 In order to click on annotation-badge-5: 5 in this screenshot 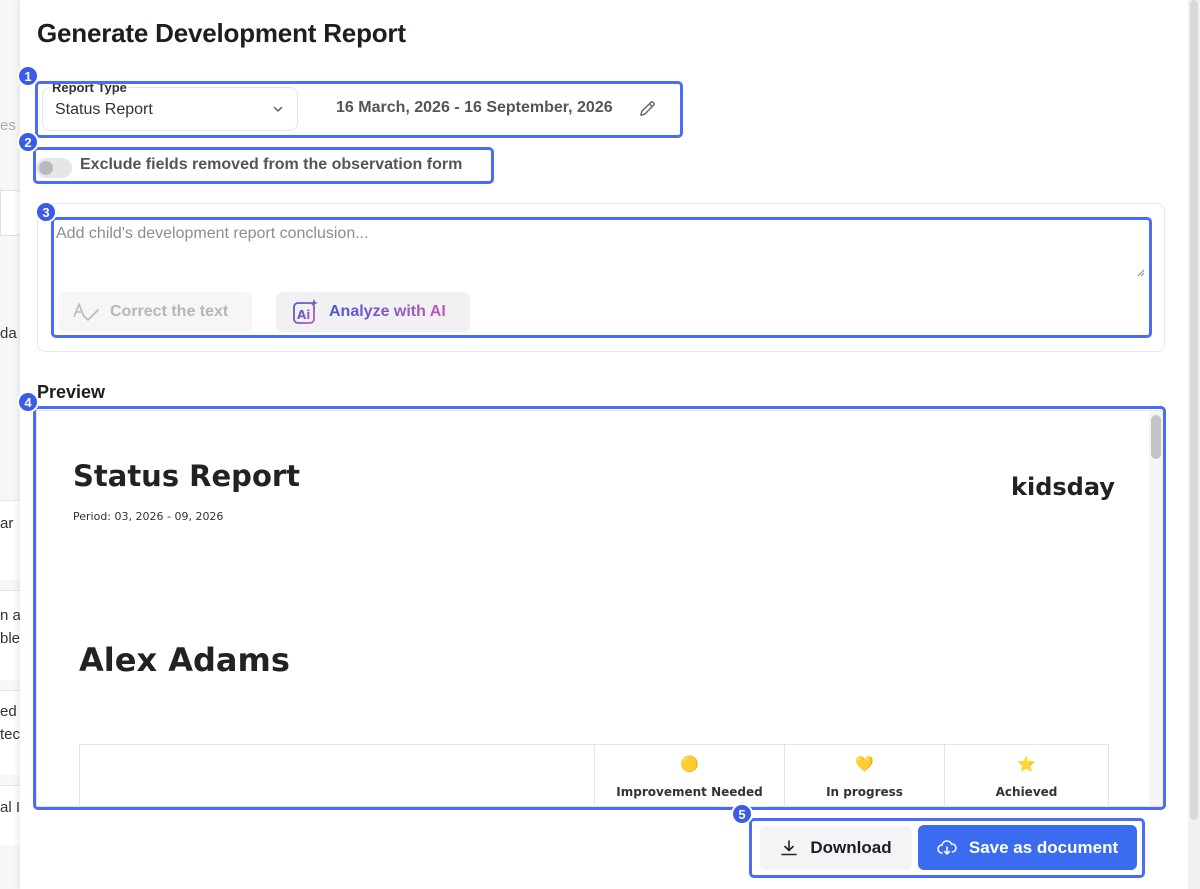, I will do `click(742, 814)`.